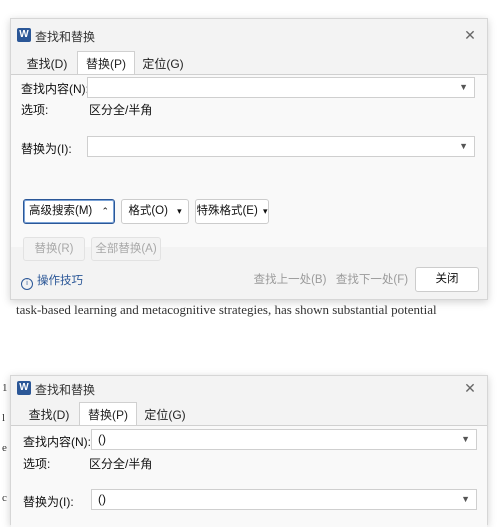  What do you see at coordinates (290, 280) in the screenshot?
I see `find-previous-button: 查找上一处(B)` at bounding box center [290, 280].